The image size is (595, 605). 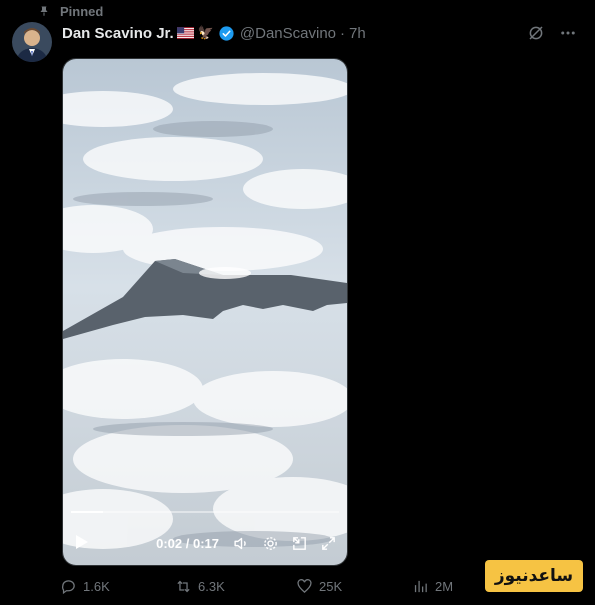 What do you see at coordinates (118, 33) in the screenshot?
I see `author-name: Dan Scavino Jr.` at bounding box center [118, 33].